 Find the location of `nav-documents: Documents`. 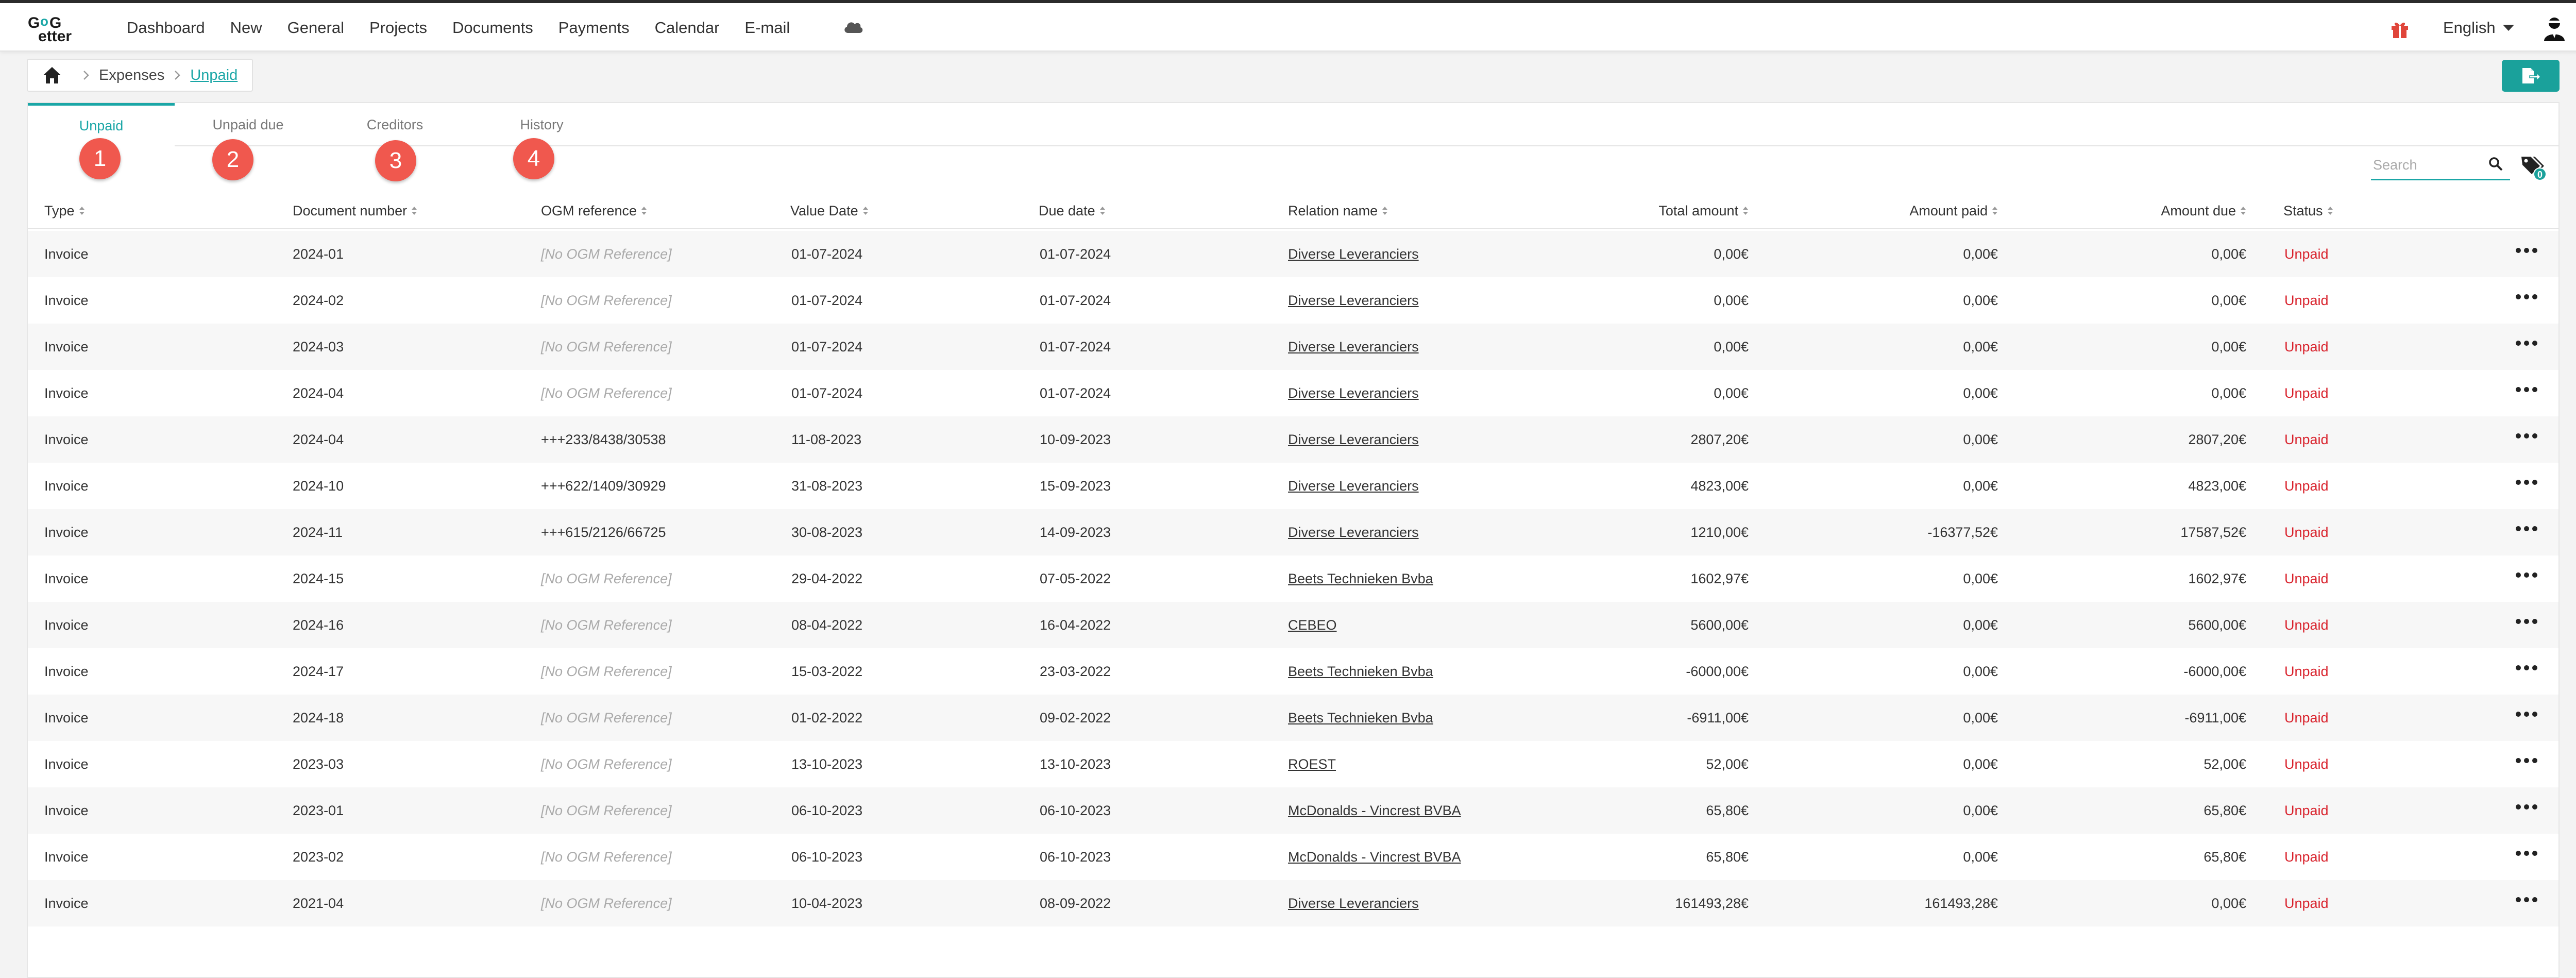

nav-documents: Documents is located at coordinates (492, 28).